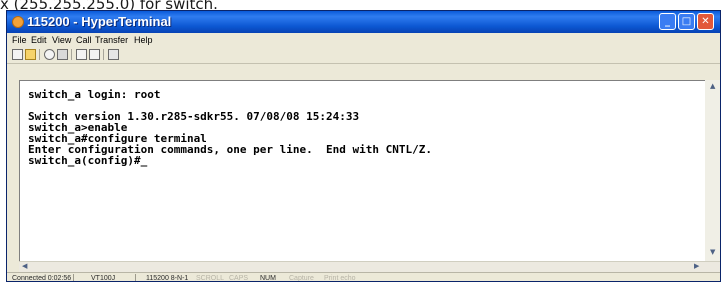 The height and width of the screenshot is (282, 721). I want to click on status-capture: Capture, so click(301, 278).